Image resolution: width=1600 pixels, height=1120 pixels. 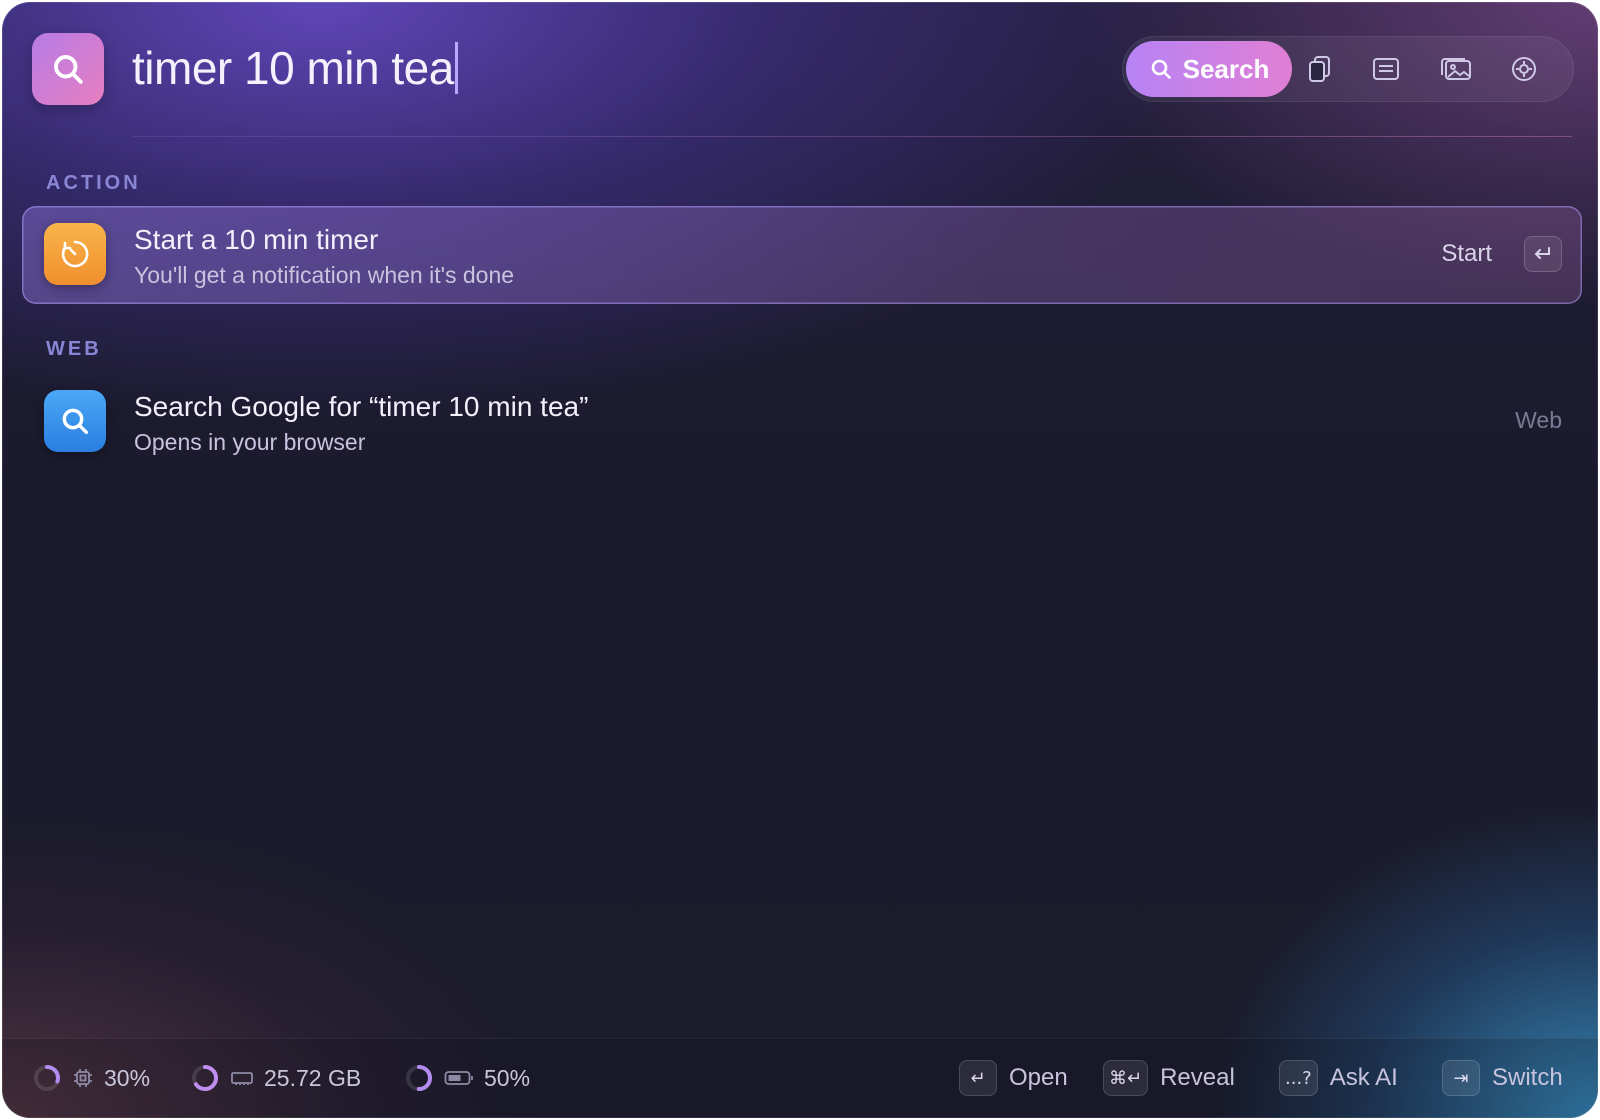 What do you see at coordinates (324, 275) in the screenshot?
I see `result-subtitle: You'll get a notification when it's done` at bounding box center [324, 275].